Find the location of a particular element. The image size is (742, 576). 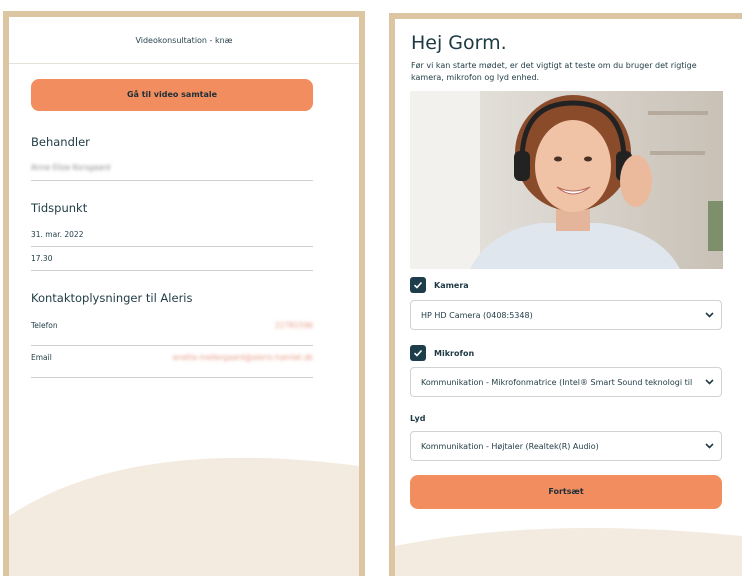

mic-checkbox is located at coordinates (418, 353).